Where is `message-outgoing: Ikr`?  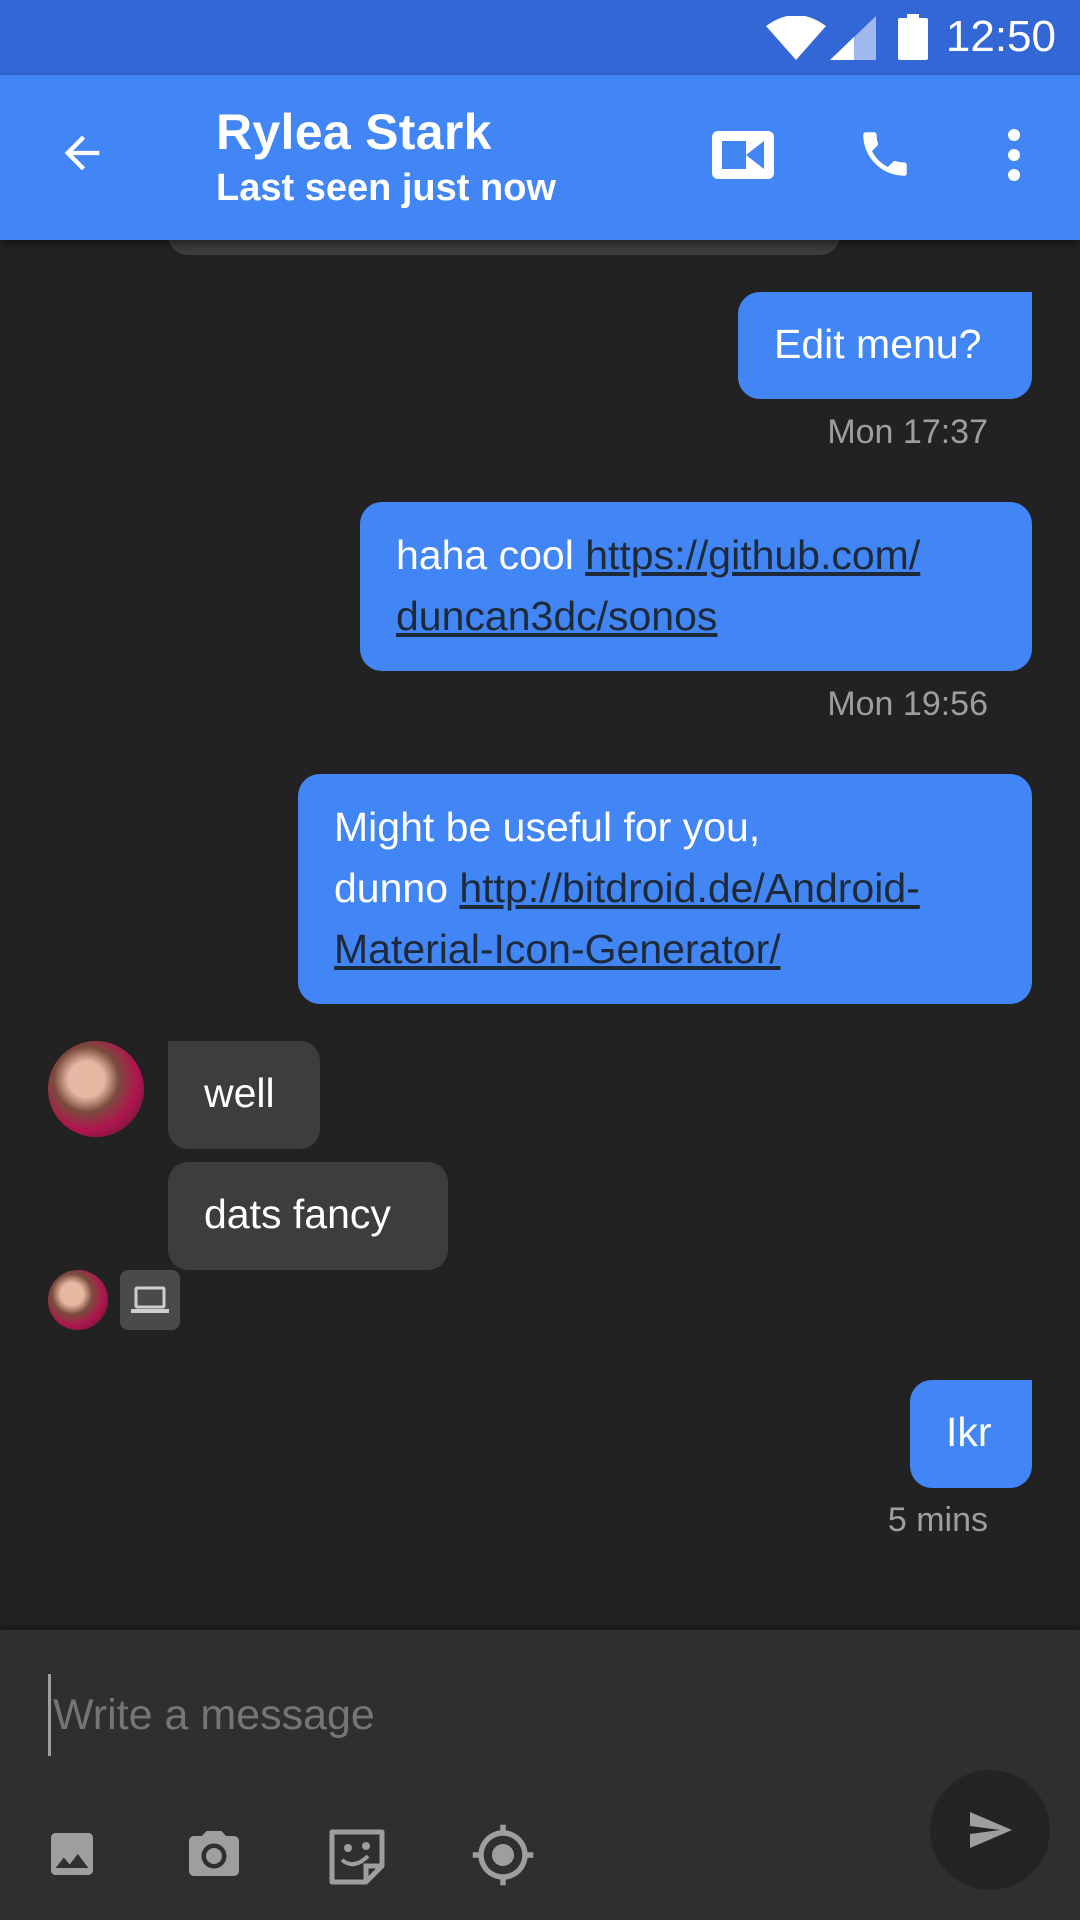
message-outgoing: Ikr is located at coordinates (971, 1434).